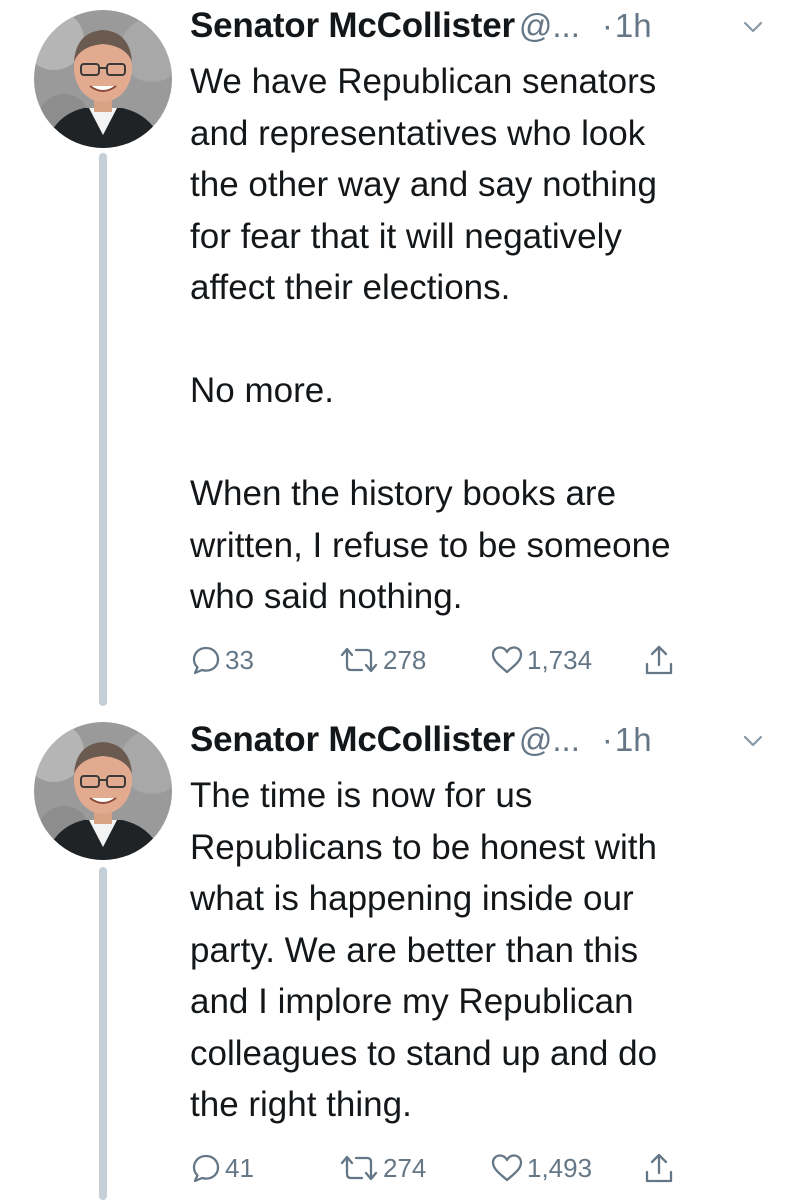  Describe the element at coordinates (560, 659) in the screenshot. I see `like-count: 1,734` at that location.